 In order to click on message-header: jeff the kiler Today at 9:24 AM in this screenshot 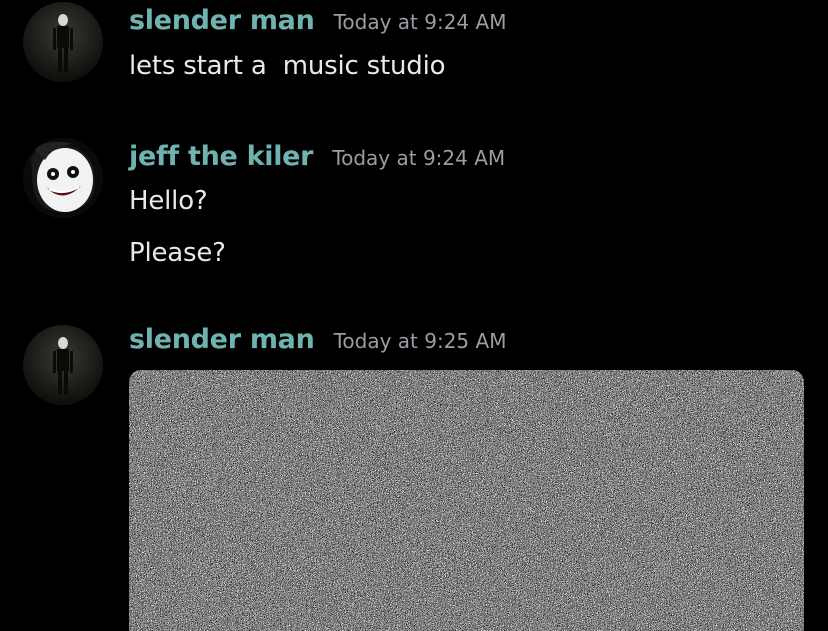, I will do `click(317, 156)`.